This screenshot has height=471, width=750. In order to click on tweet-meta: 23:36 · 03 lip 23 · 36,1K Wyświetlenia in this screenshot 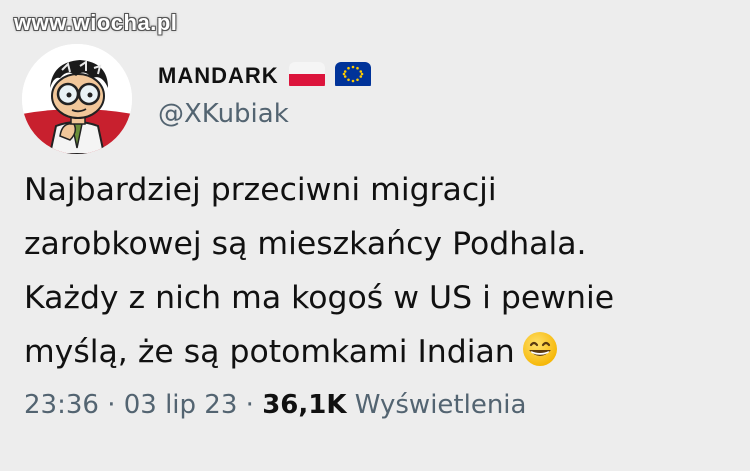, I will do `click(275, 405)`.